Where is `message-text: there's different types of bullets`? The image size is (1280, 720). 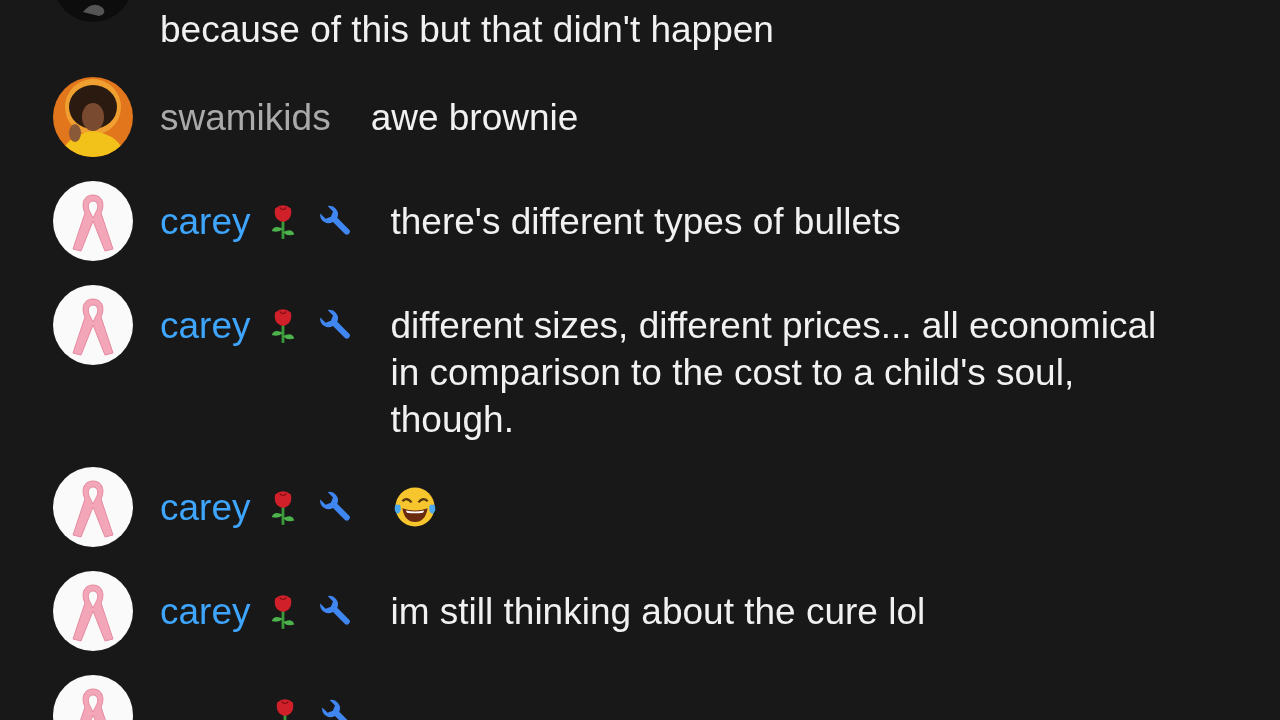 message-text: there's different types of bullets is located at coordinates (646, 222).